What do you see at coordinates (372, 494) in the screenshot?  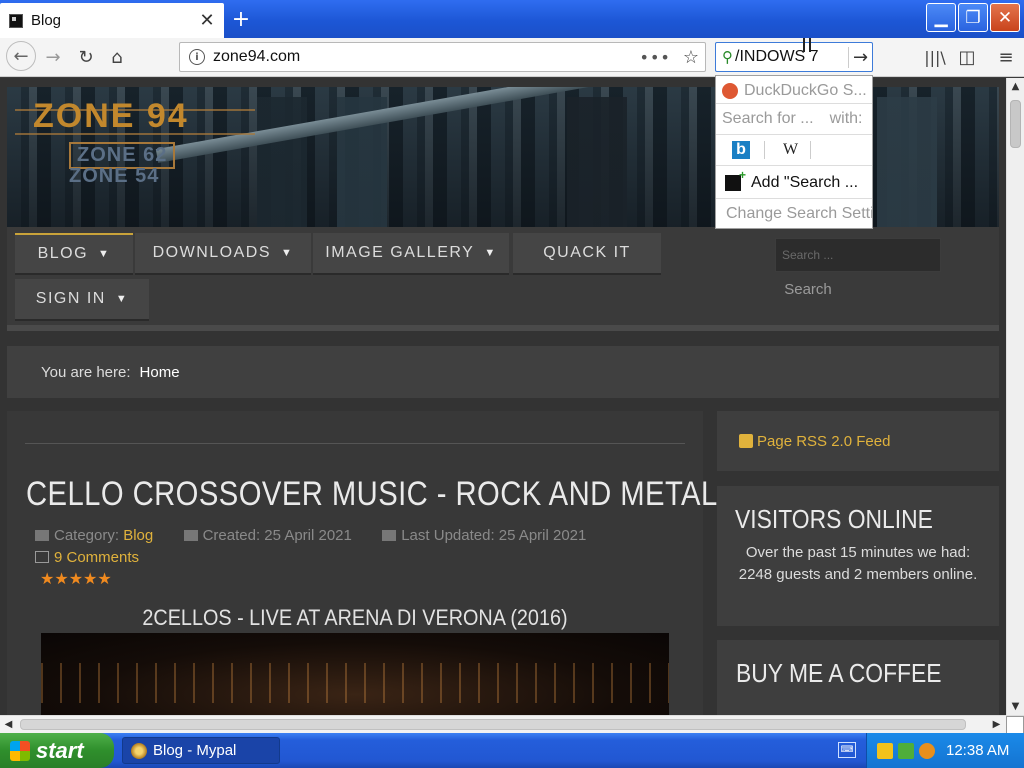 I see `article-title: CELLO CROSSOVER MUSIC - ROCK AND METAL` at bounding box center [372, 494].